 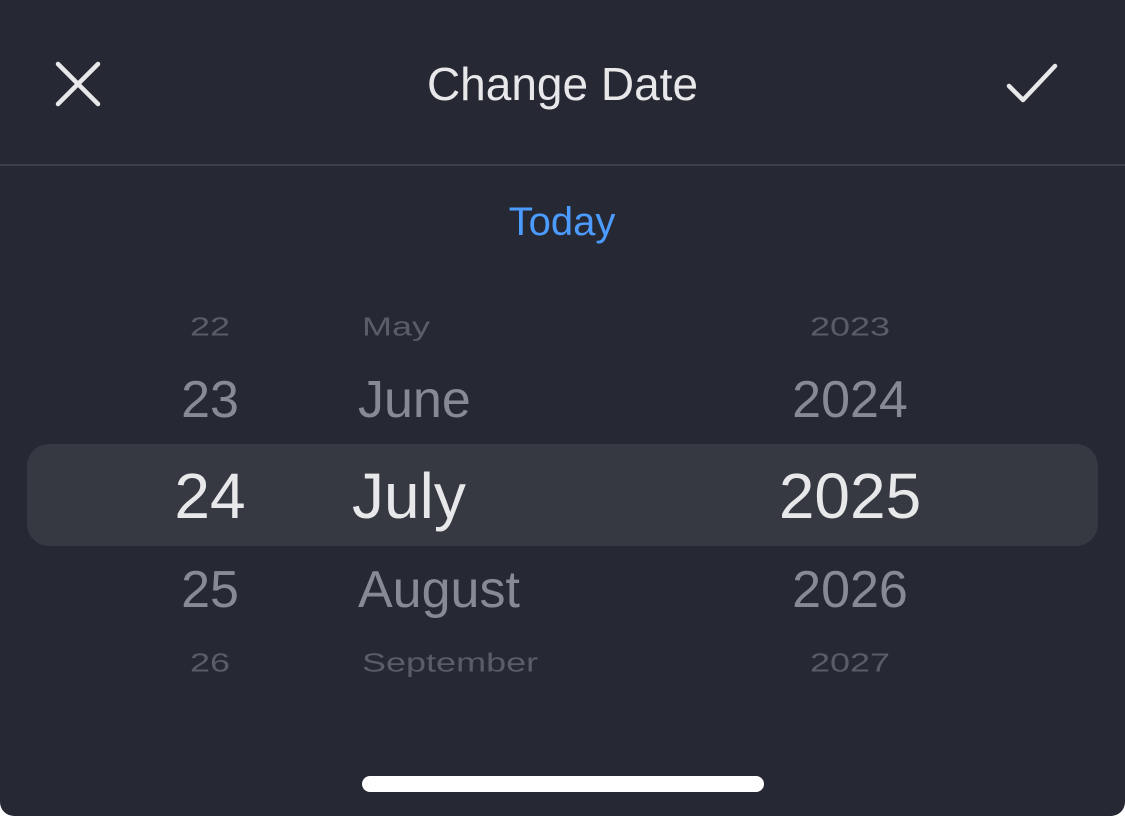 I want to click on day-option: 22, so click(x=210, y=327).